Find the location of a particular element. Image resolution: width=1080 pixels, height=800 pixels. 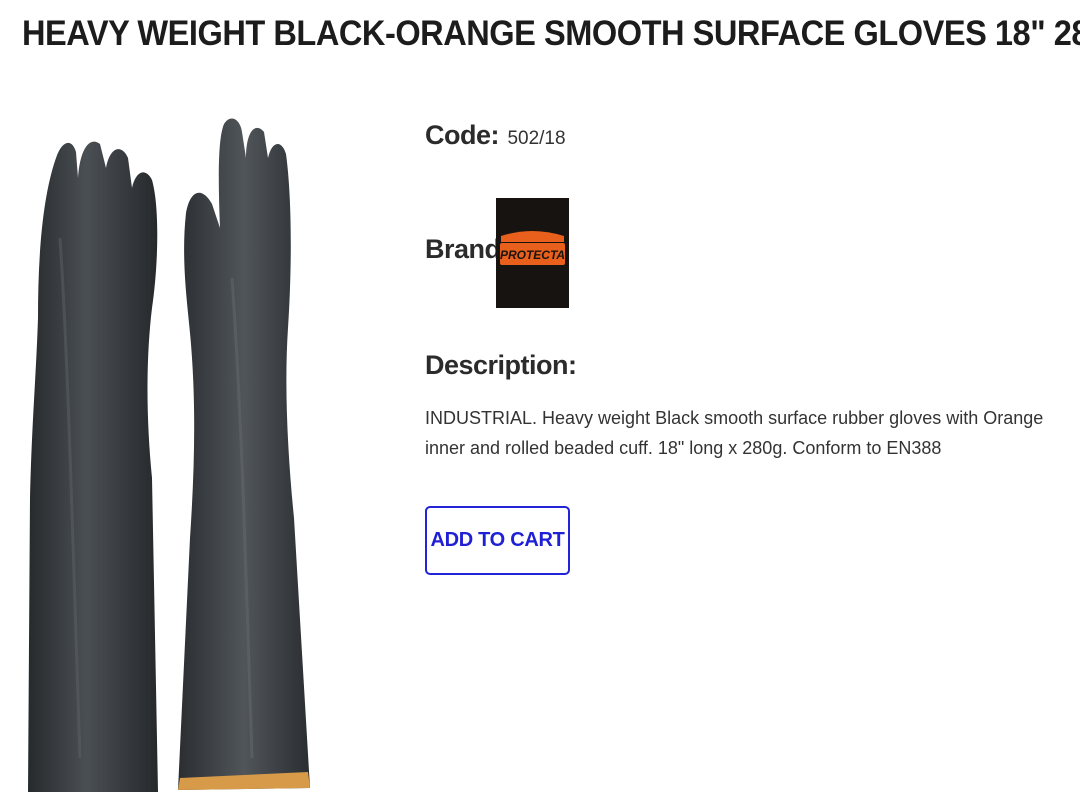

code-value: 502/18 is located at coordinates (536, 138).